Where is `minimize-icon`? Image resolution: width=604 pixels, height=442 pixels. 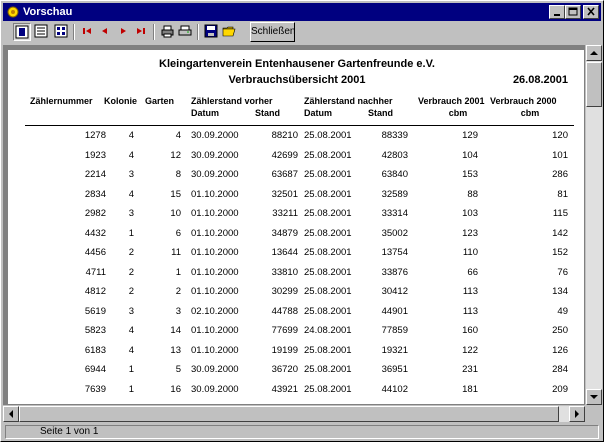 minimize-icon is located at coordinates (557, 15).